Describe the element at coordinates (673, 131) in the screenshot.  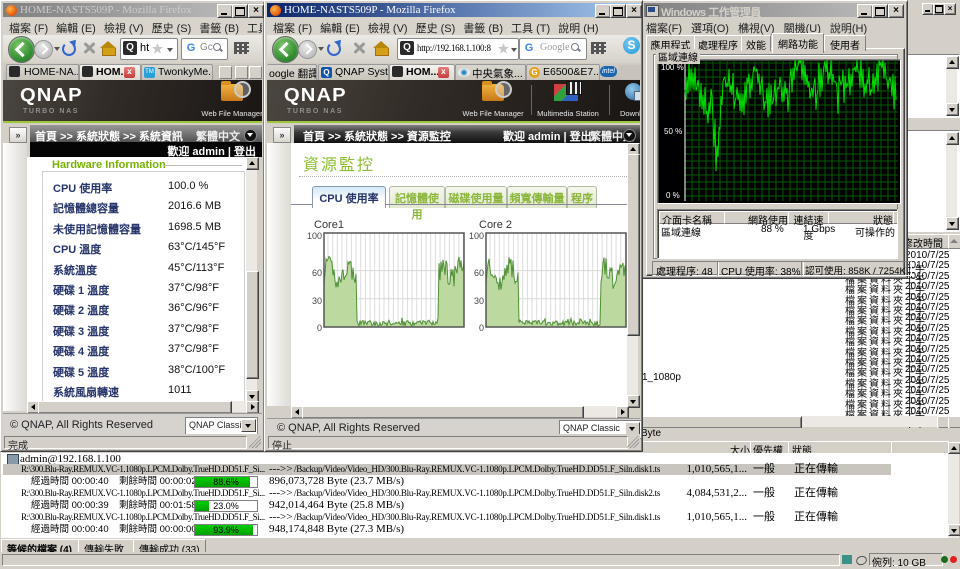
I see `svg-text: 50 %` at that location.